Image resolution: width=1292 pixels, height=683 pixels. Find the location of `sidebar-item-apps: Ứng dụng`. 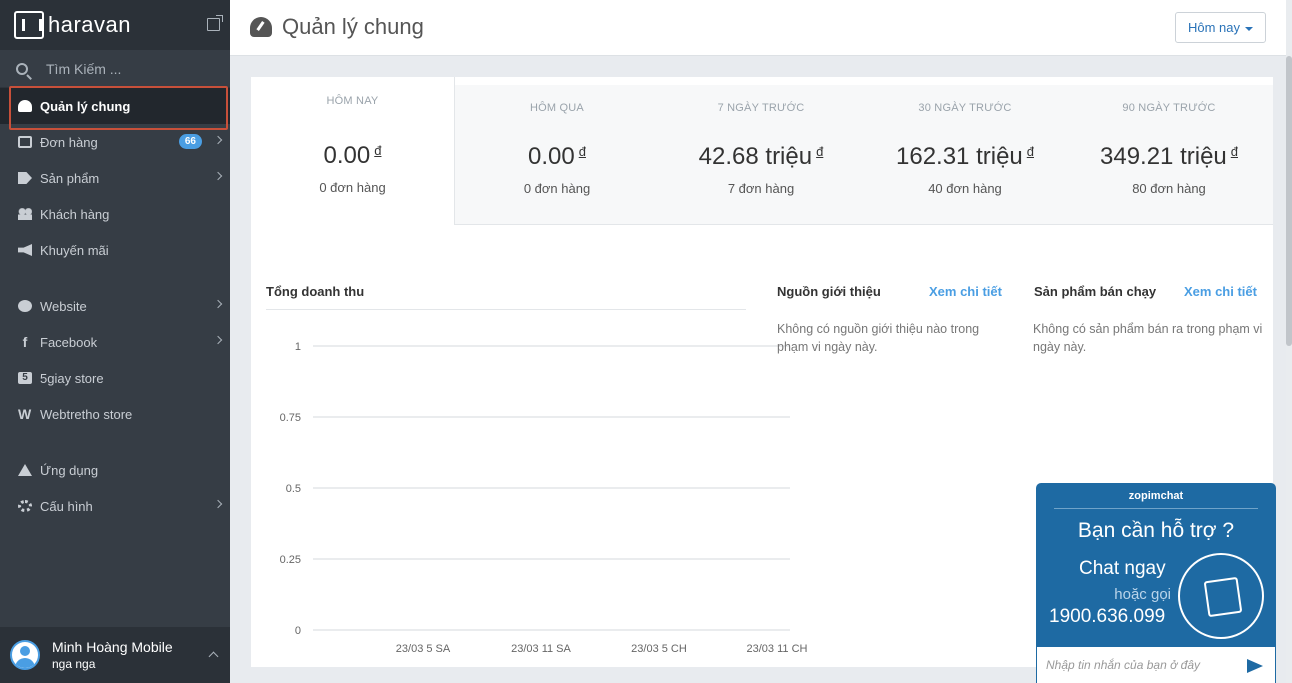

sidebar-item-apps: Ứng dụng is located at coordinates (115, 470).